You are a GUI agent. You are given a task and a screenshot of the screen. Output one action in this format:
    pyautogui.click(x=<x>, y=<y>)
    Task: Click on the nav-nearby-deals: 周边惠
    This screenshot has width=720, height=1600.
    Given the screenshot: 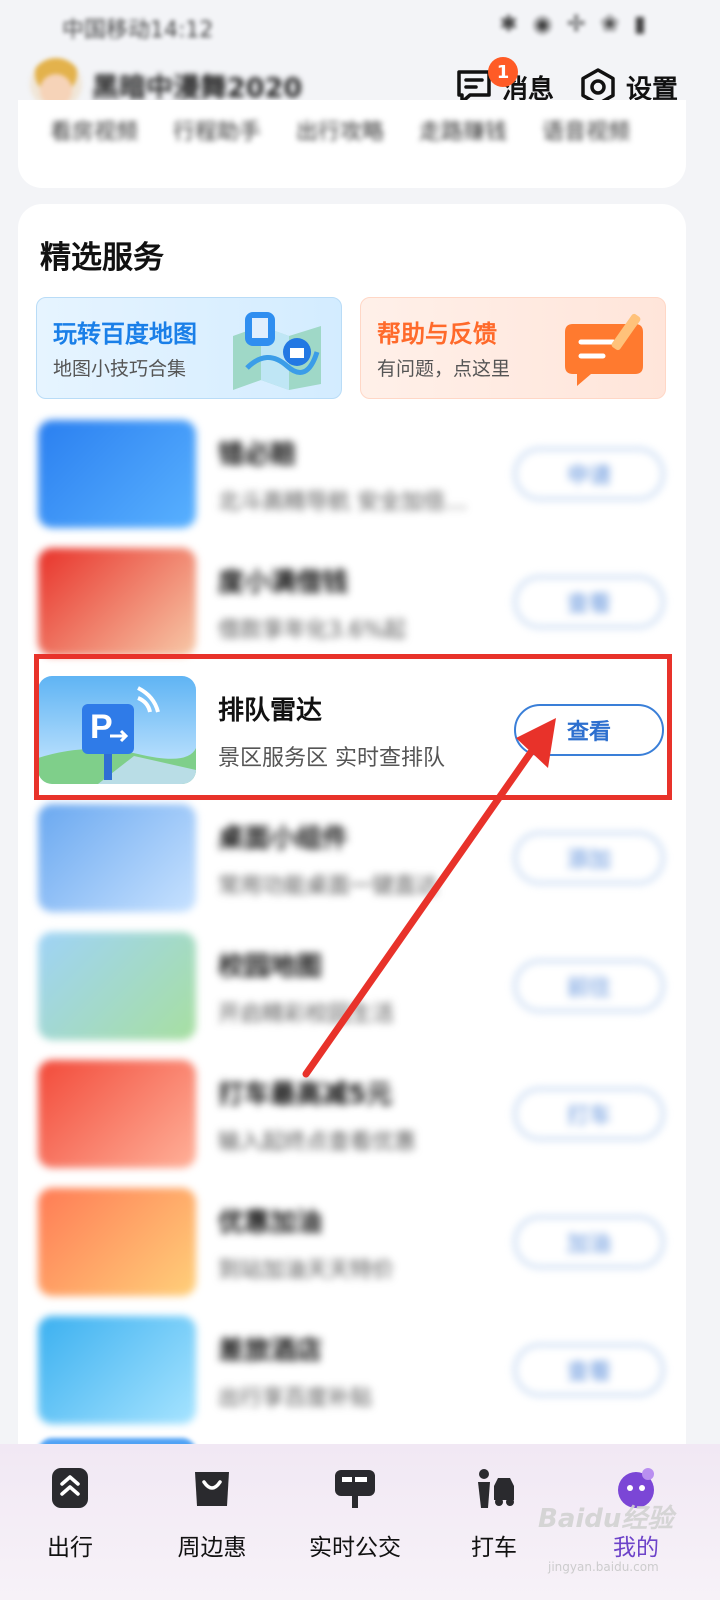 What is the action you would take?
    pyautogui.click(x=212, y=1514)
    